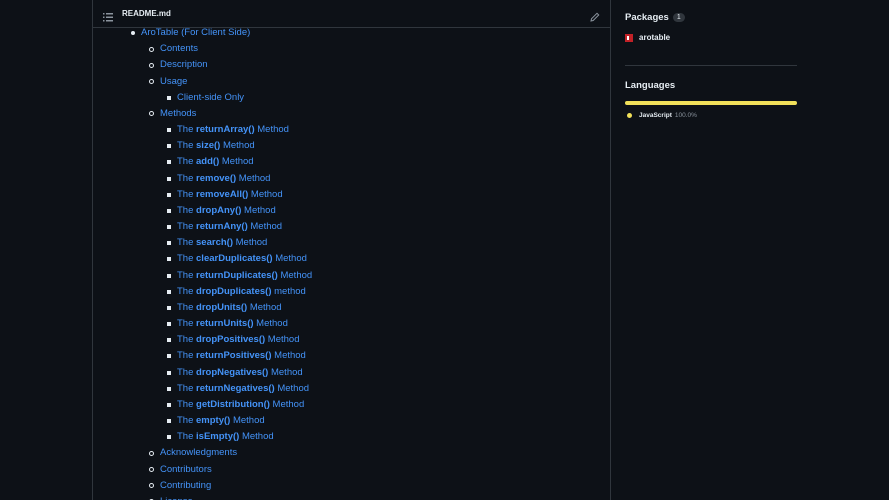  I want to click on toc-item: The size() Method, so click(211, 146).